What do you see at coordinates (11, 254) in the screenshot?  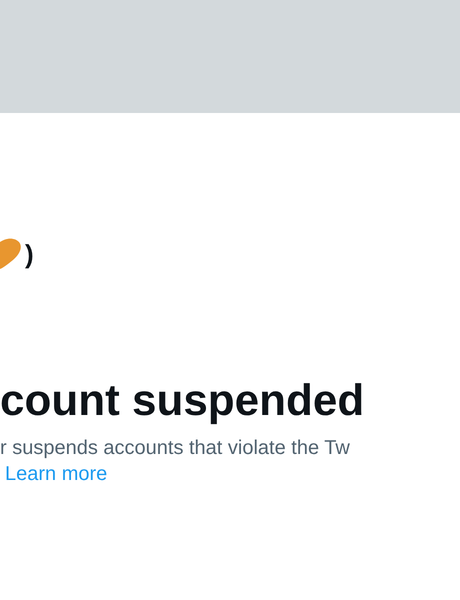 I see `heart-icon` at bounding box center [11, 254].